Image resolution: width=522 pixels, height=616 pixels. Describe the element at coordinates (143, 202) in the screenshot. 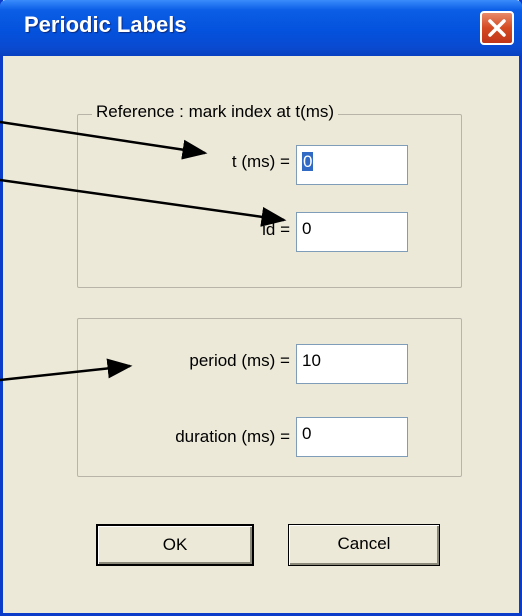

I see `arrow-to-id` at that location.